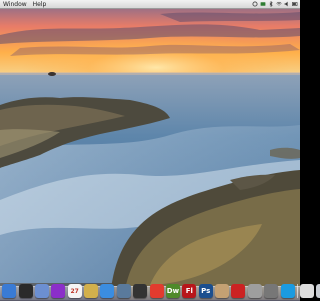 Image resolution: width=320 pixels, height=301 pixels. Describe the element at coordinates (271, 4) in the screenshot. I see `bluetooth-icon` at that location.